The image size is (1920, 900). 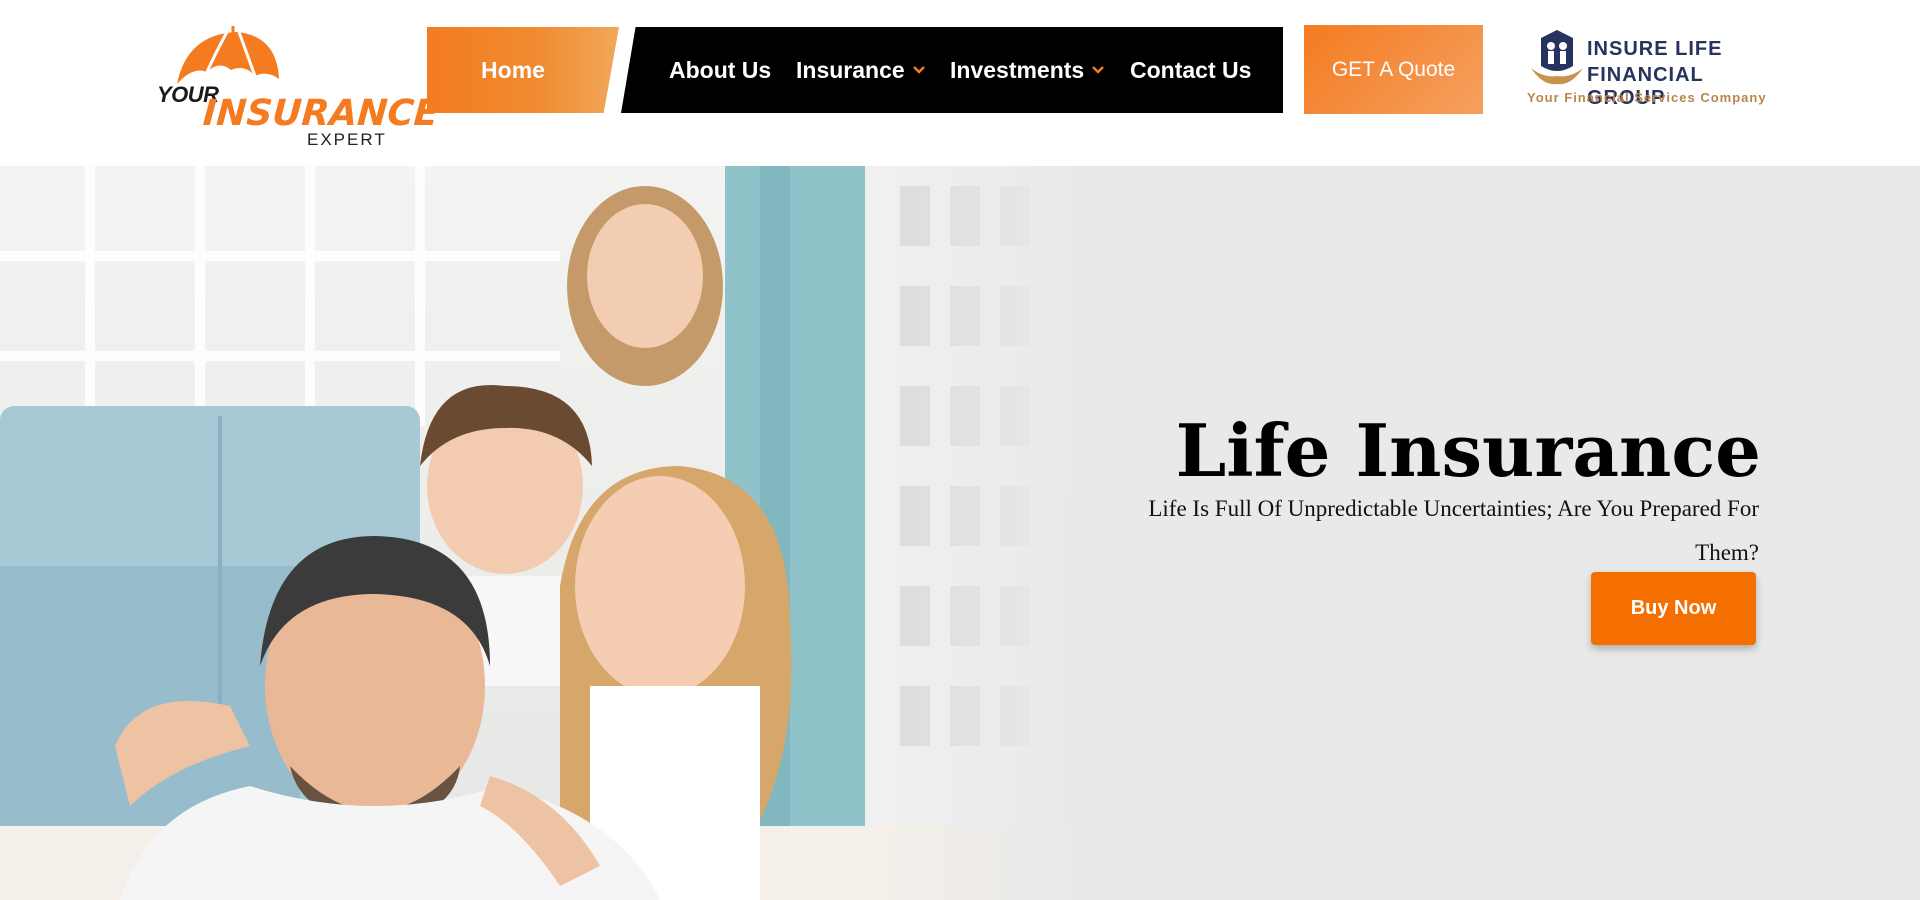 I want to click on nav-about-us-label: About Us, so click(x=720, y=69).